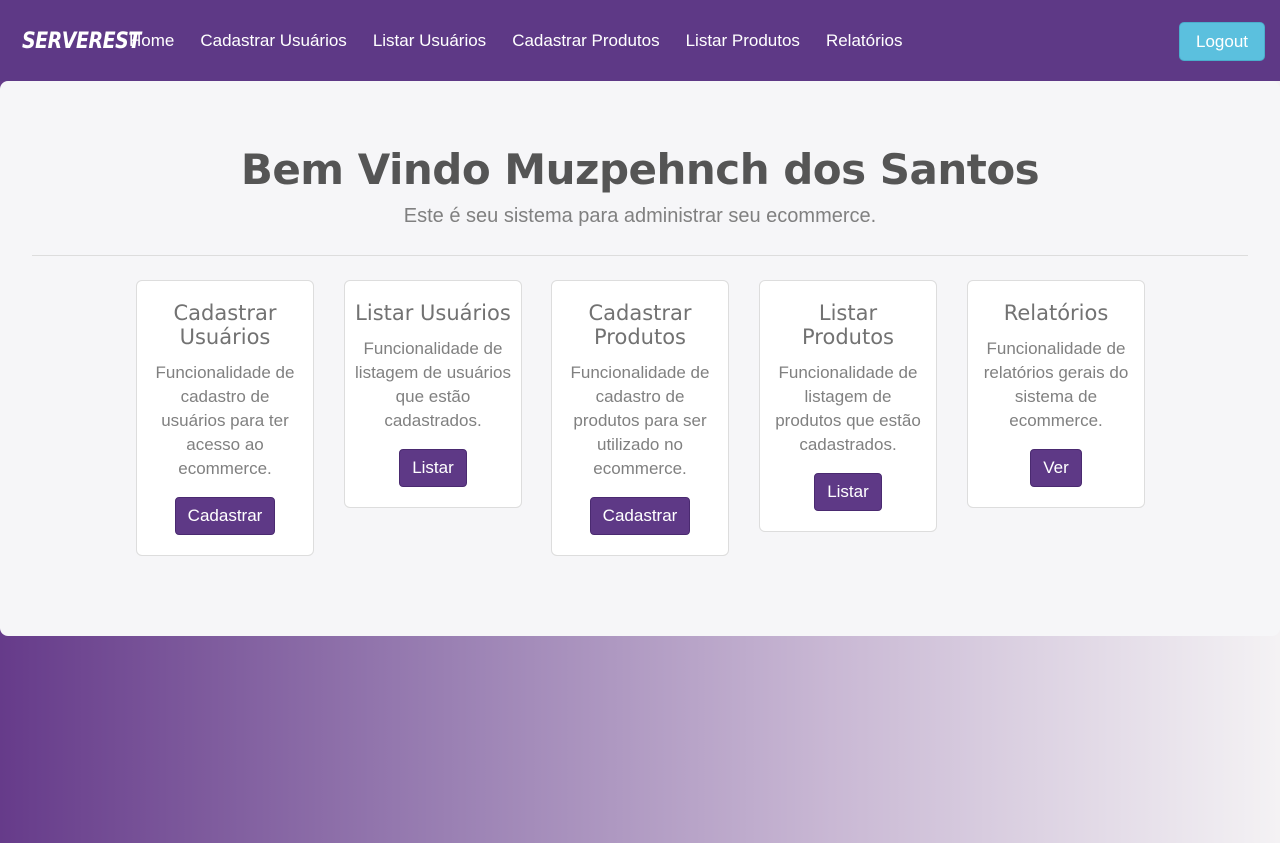 Image resolution: width=1280 pixels, height=843 pixels. What do you see at coordinates (429, 41) in the screenshot?
I see `nav-link-listar-usuarios: Listar Usuários` at bounding box center [429, 41].